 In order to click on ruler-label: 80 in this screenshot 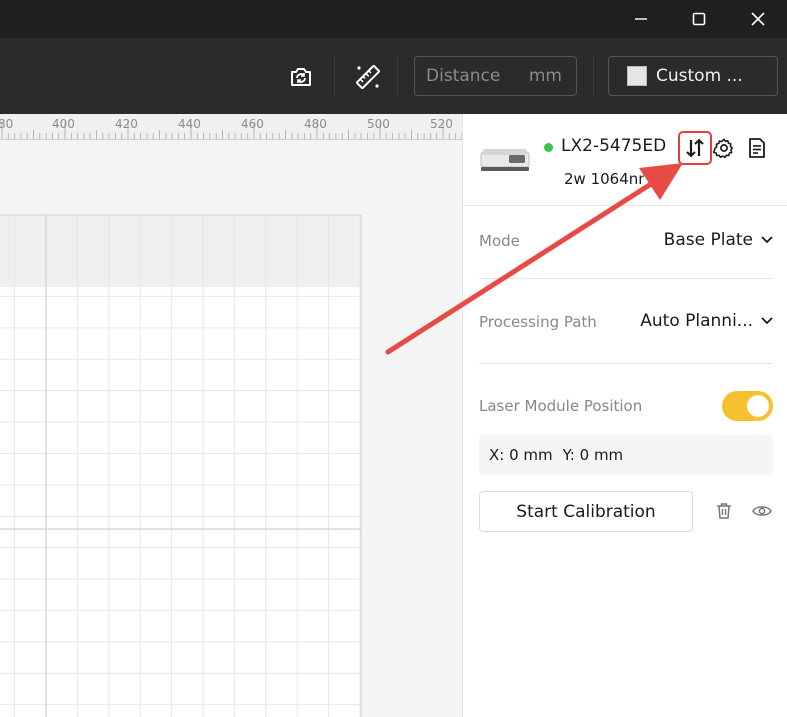, I will do `click(7, 124)`.